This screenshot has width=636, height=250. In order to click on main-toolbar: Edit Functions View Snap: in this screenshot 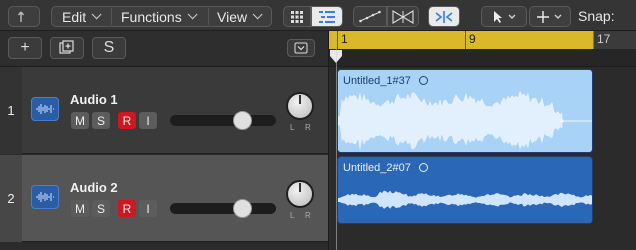, I will do `click(318, 15)`.